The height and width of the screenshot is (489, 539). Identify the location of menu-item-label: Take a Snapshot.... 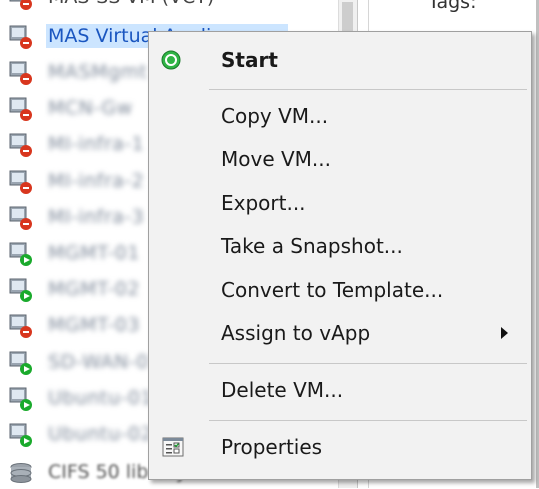
(312, 246).